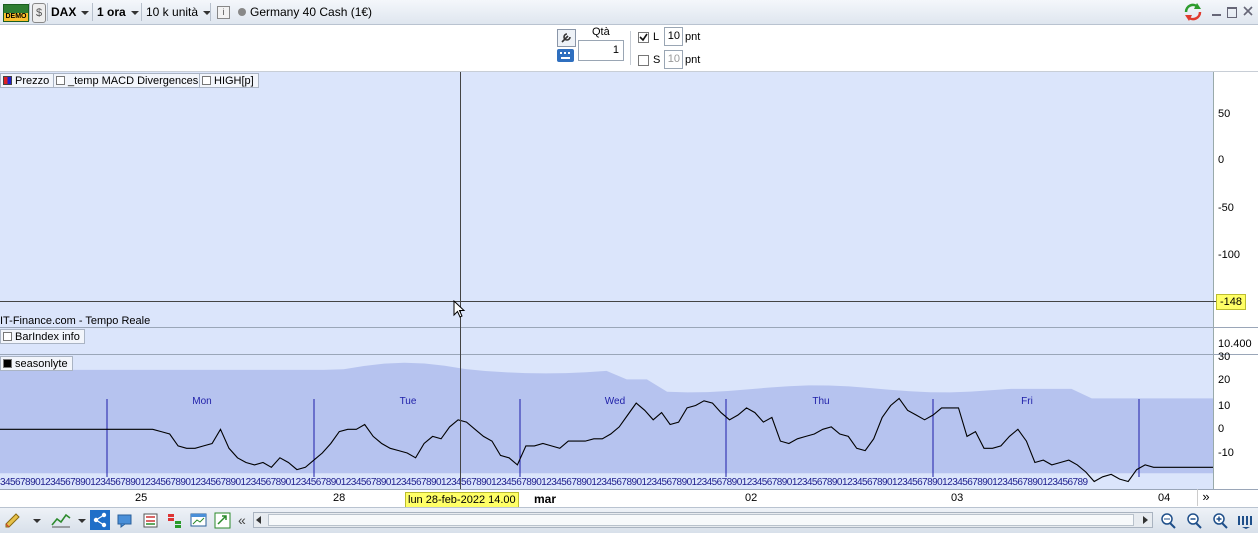 Image resolution: width=1258 pixels, height=533 pixels. I want to click on price-tag: Prezzo, so click(27, 80).